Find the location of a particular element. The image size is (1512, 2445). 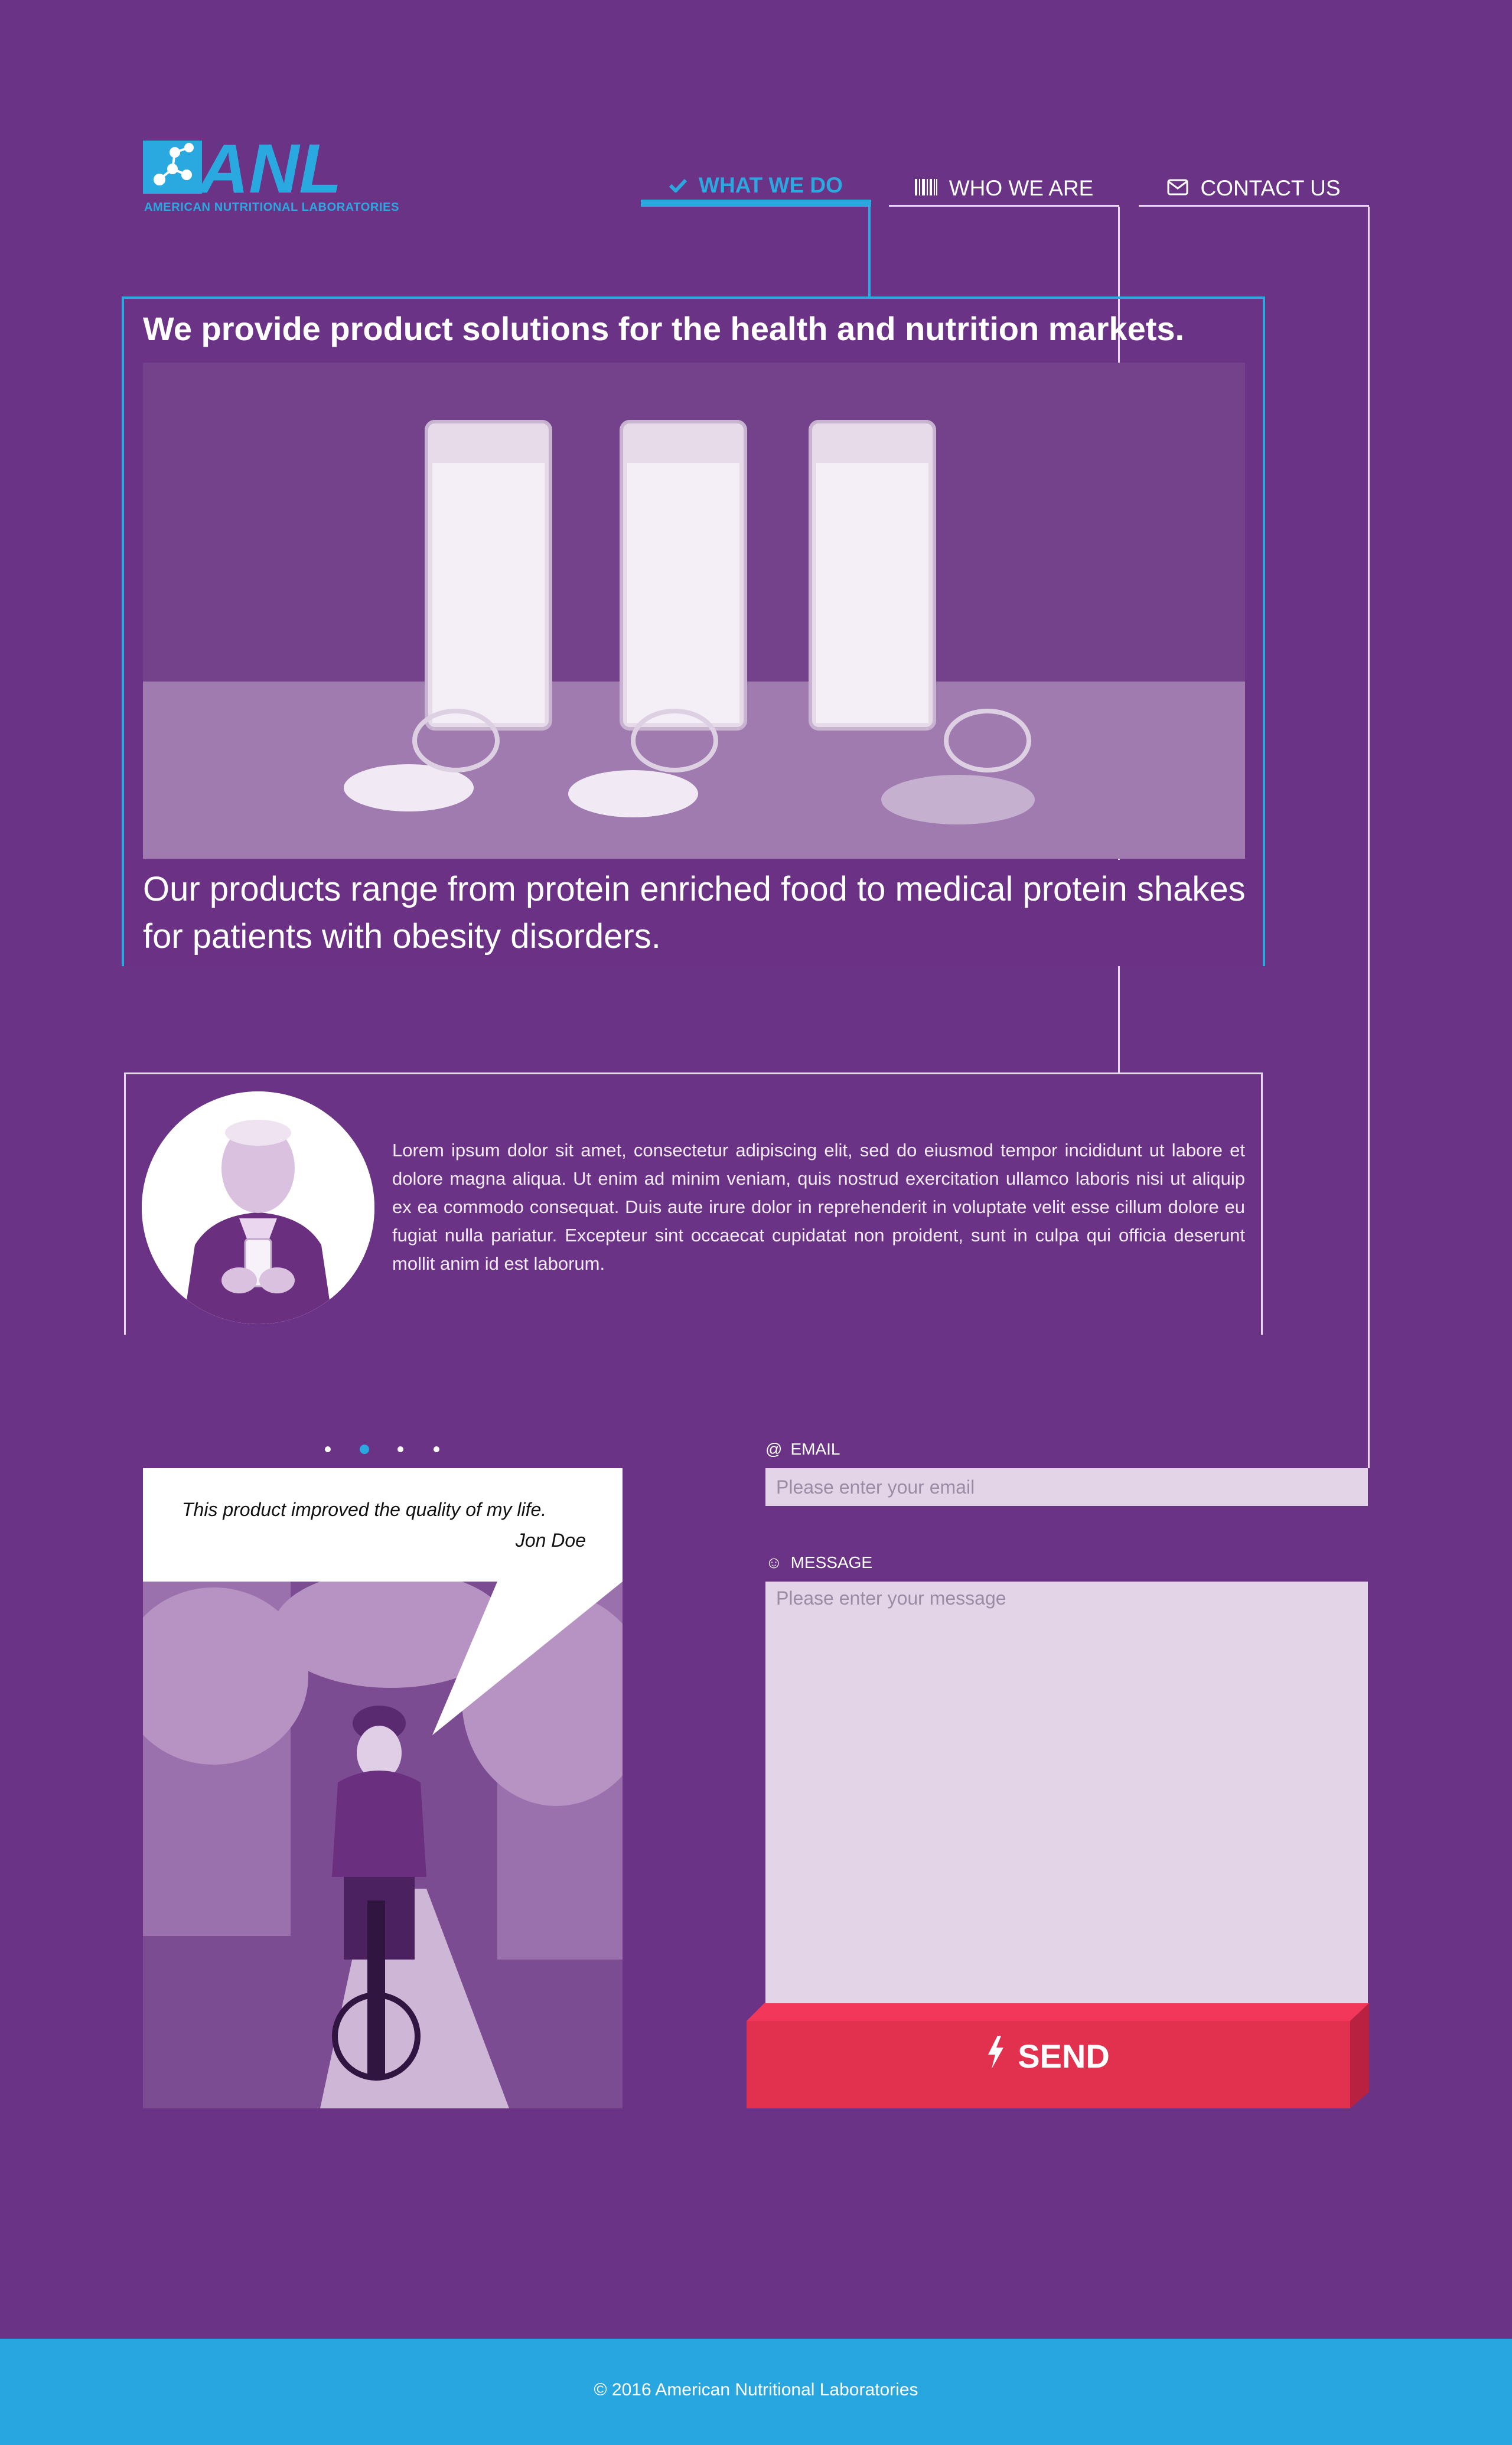

cyclist-illustration is located at coordinates (383, 1845).